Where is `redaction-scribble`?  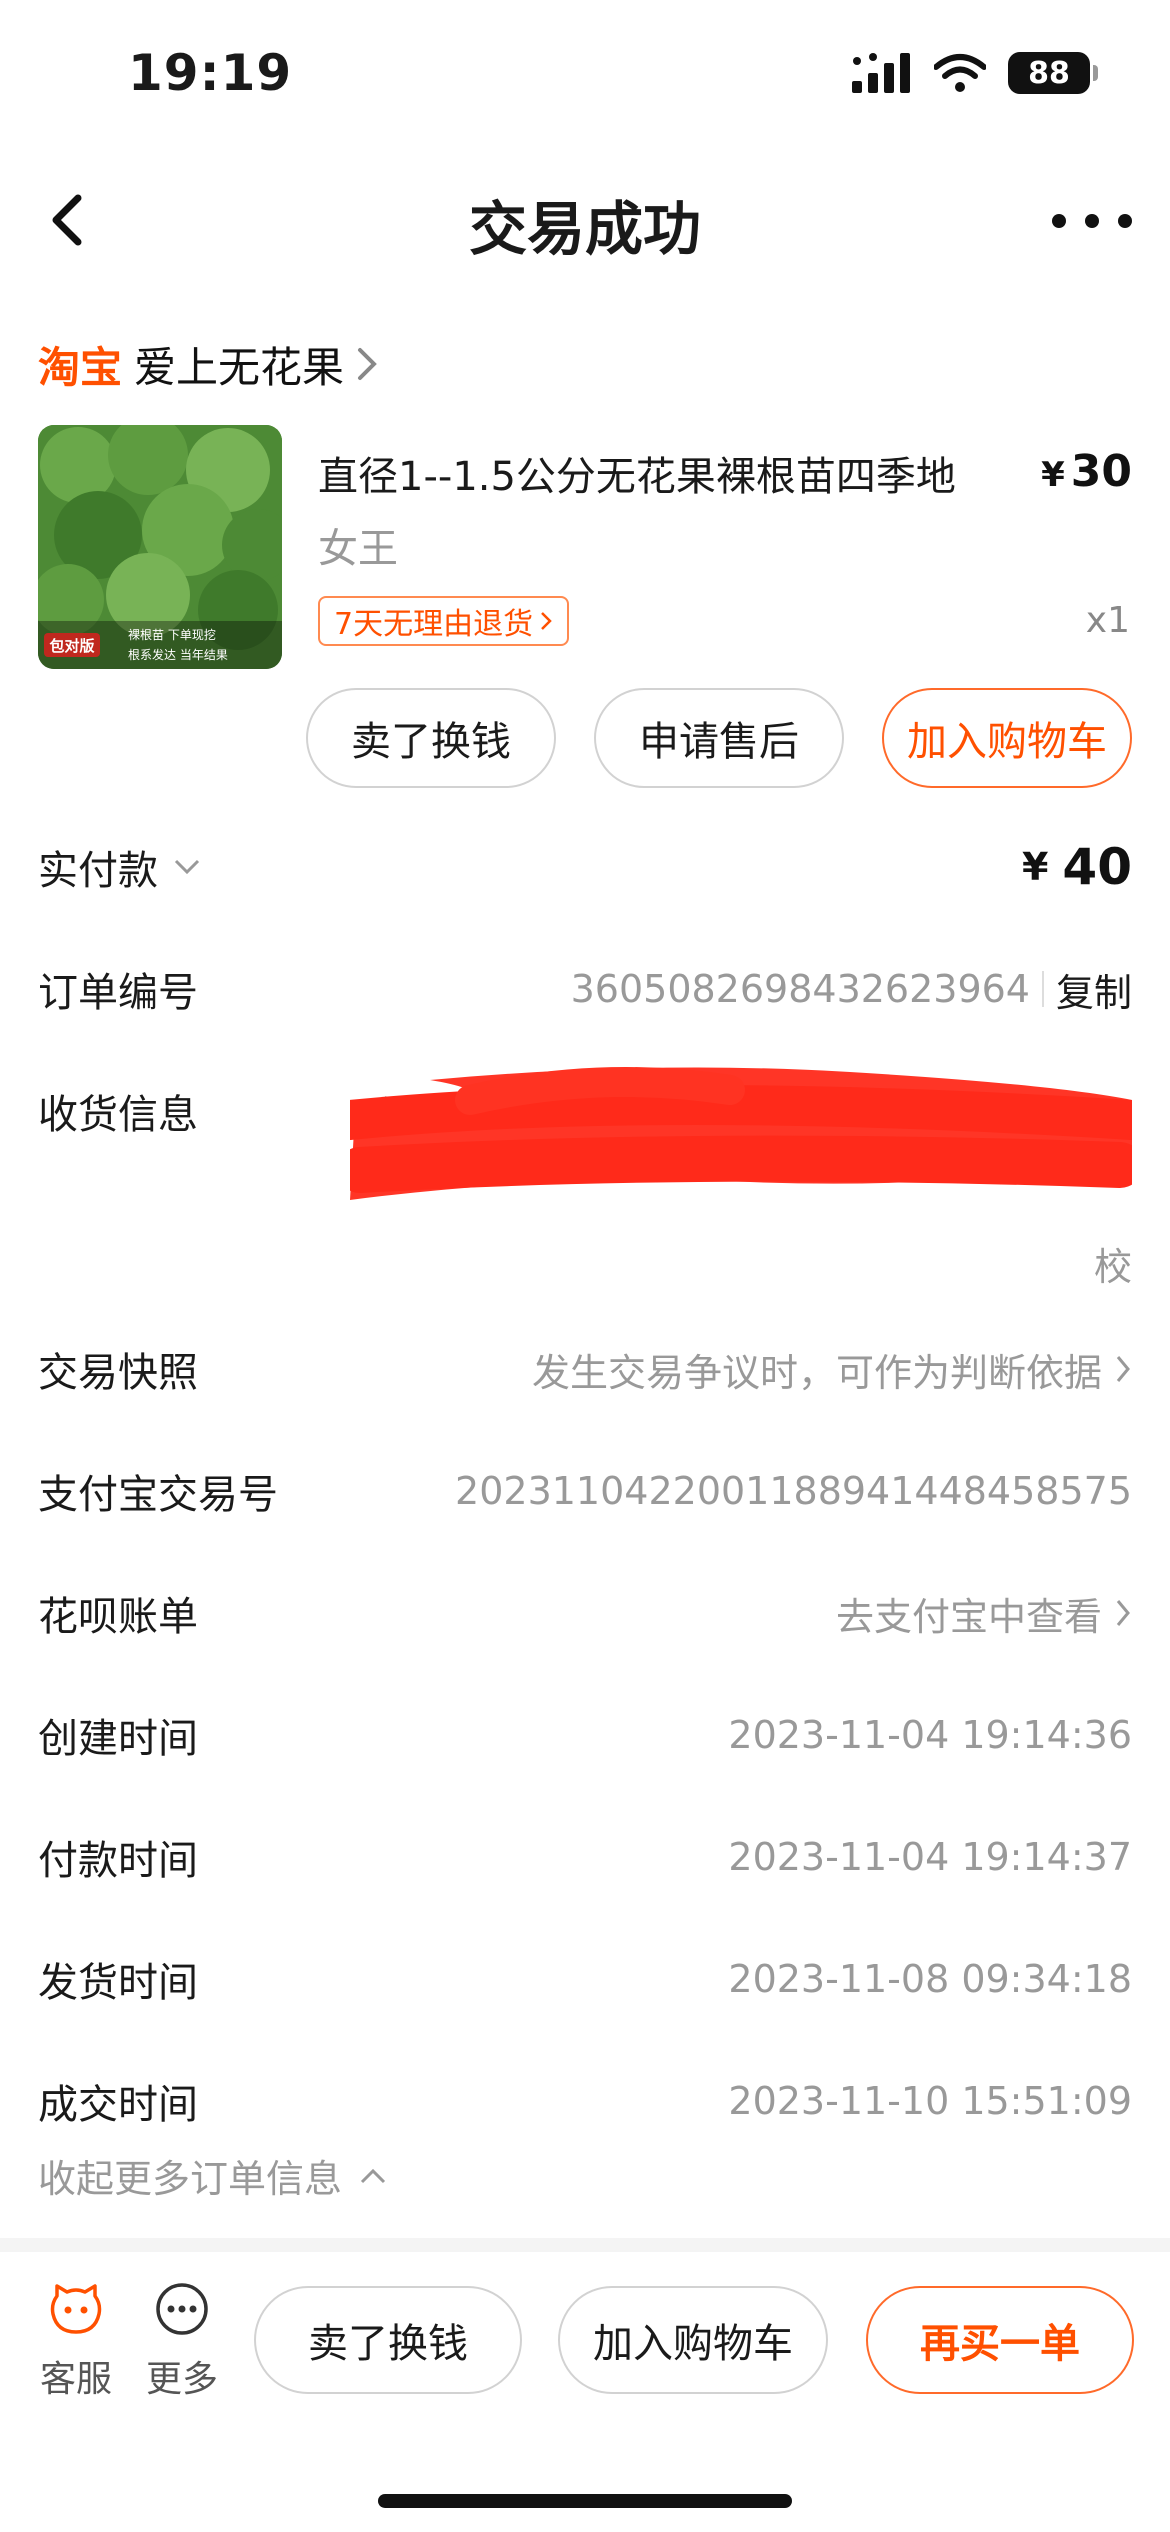
redaction-scribble is located at coordinates (741, 1133).